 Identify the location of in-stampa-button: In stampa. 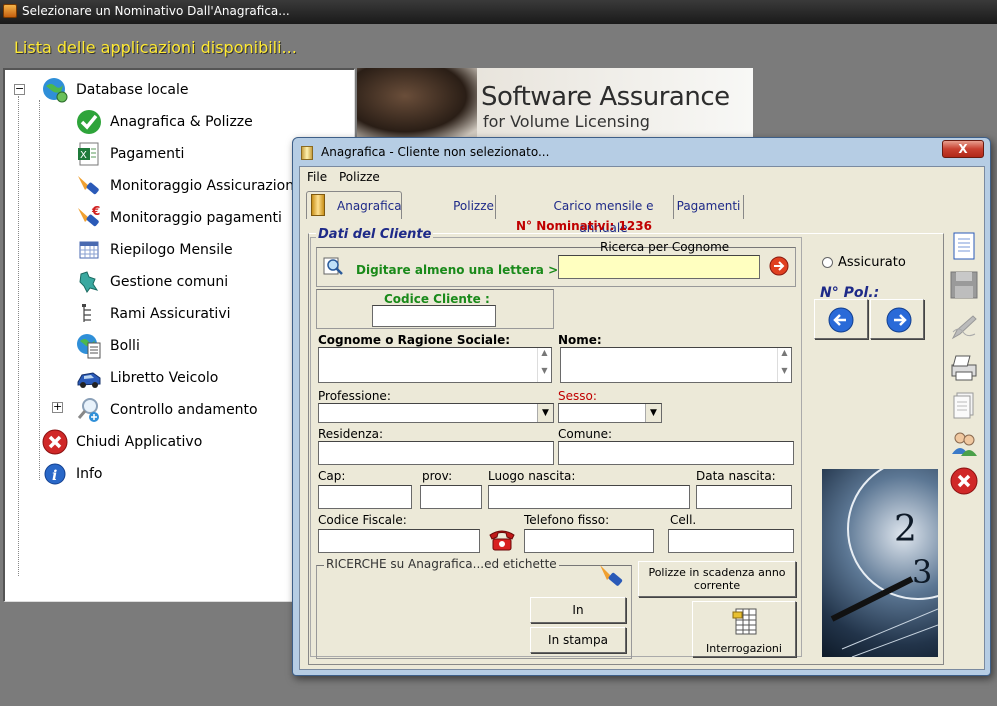
(578, 640).